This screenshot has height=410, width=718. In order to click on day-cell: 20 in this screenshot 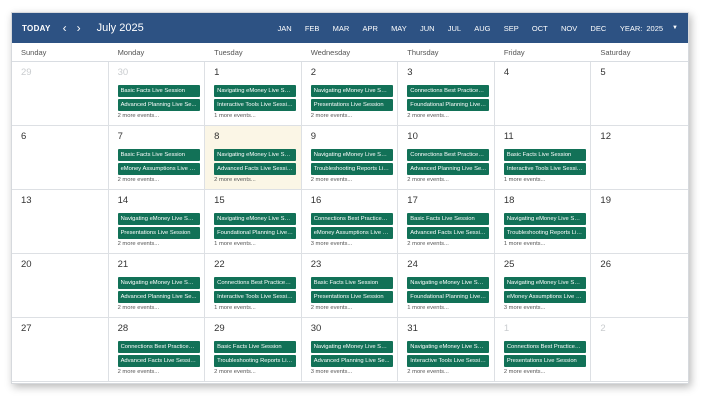, I will do `click(60, 286)`.